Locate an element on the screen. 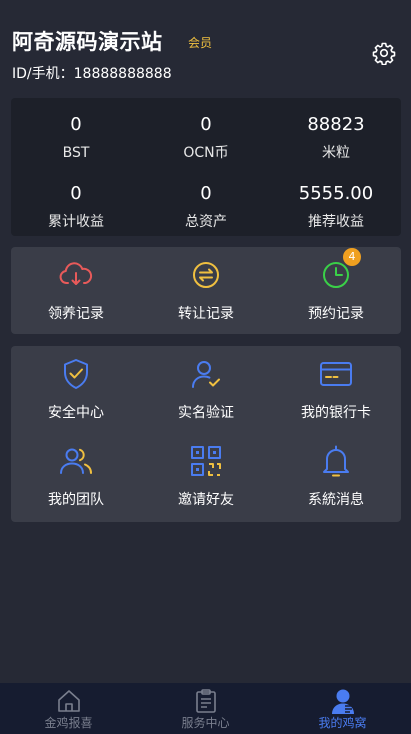  stat-referral-earnings: 5555.00 推荐收益 is located at coordinates (336, 207).